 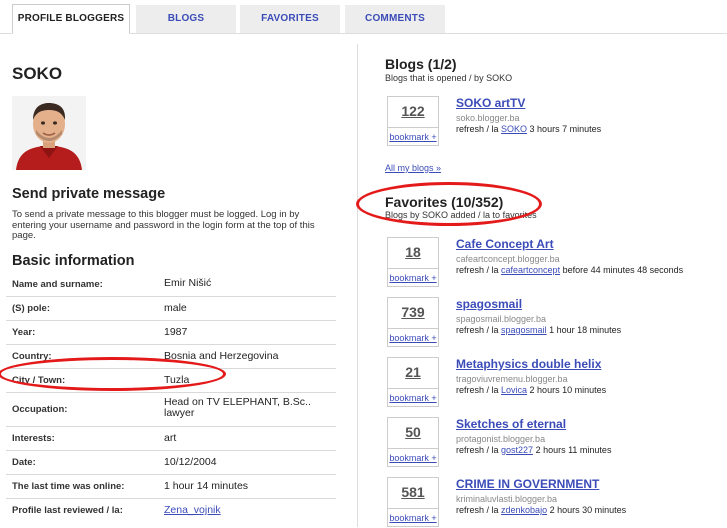 I want to click on author-link: SOKO, so click(x=514, y=129).